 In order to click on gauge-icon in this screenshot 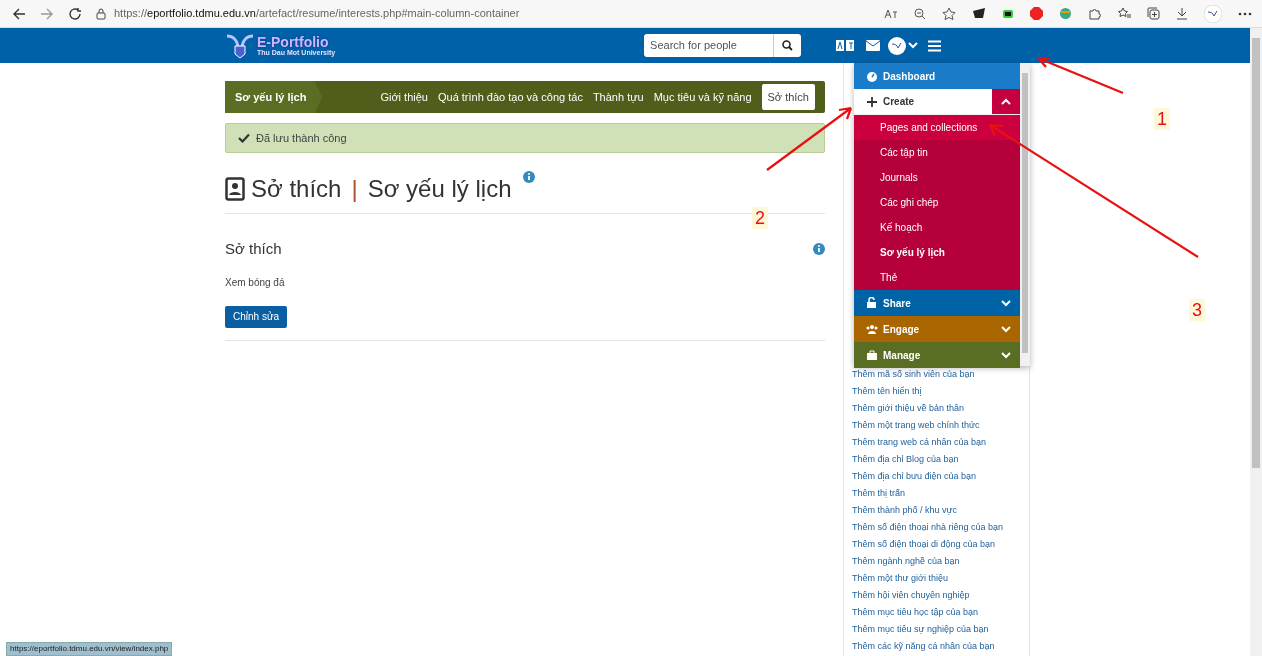, I will do `click(872, 76)`.